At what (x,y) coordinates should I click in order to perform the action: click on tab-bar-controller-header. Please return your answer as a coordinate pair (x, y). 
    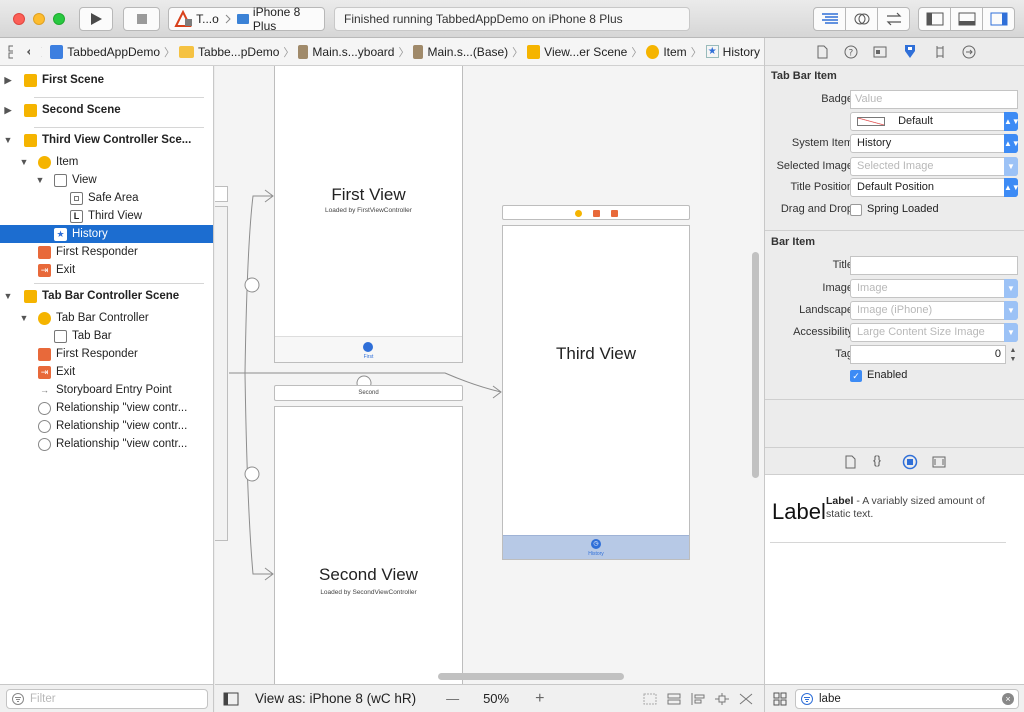
    Looking at the image, I should click on (221, 194).